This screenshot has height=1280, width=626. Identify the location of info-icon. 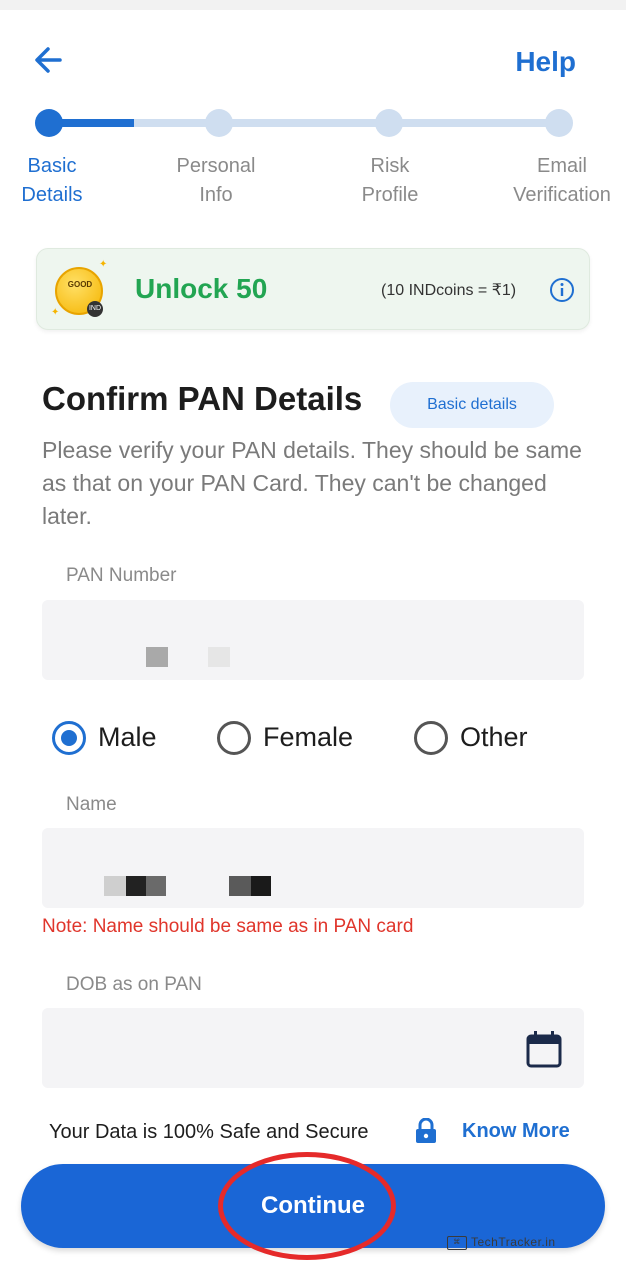
(562, 290).